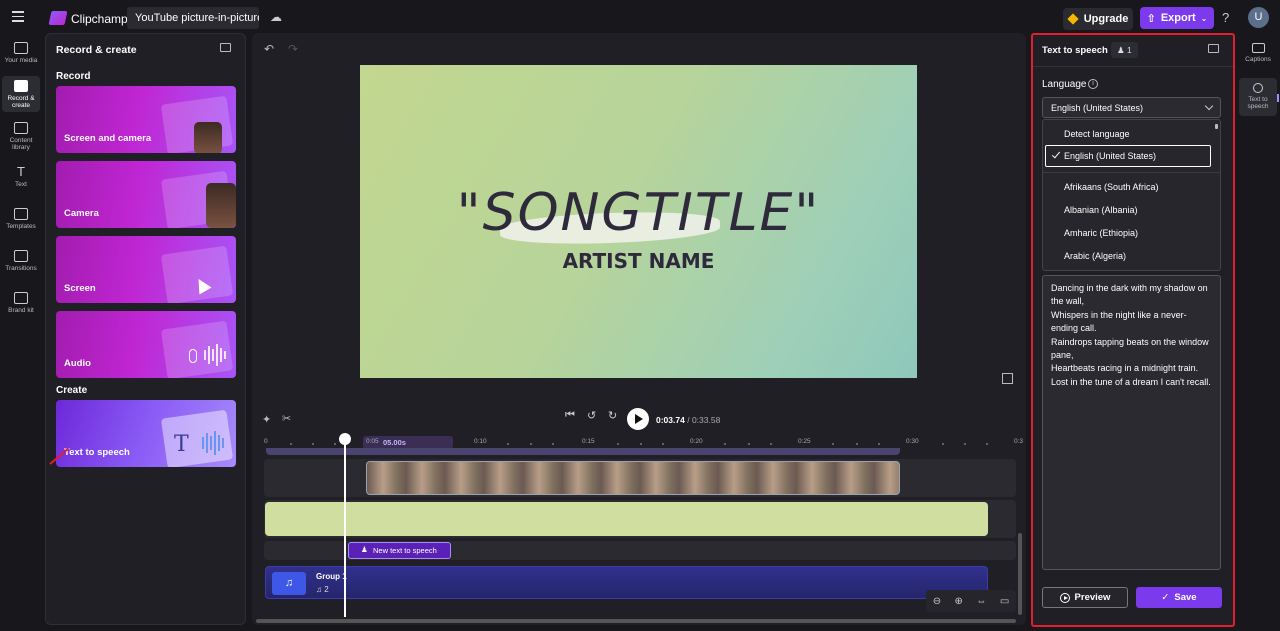  Describe the element at coordinates (266, 441) in the screenshot. I see `ruler-tick: 0` at that location.